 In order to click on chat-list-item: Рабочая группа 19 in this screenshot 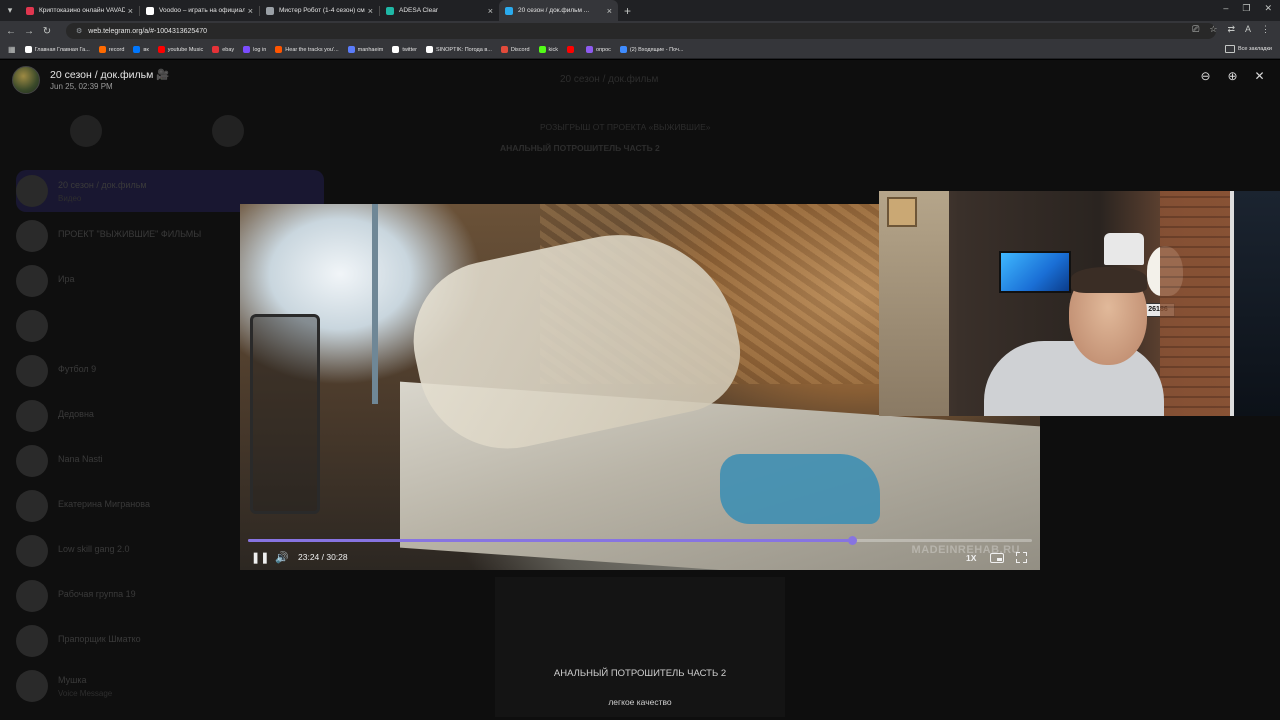, I will do `click(170, 596)`.